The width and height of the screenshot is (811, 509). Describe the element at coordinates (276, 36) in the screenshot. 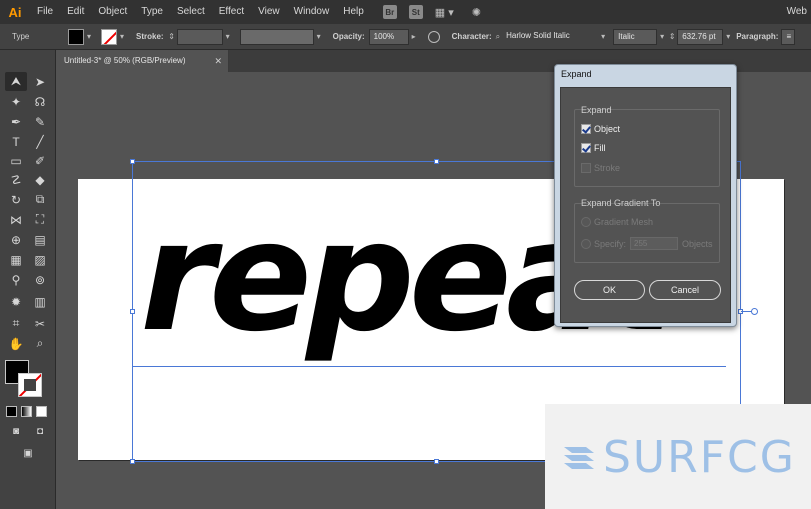

I see `variable-width-profile` at that location.